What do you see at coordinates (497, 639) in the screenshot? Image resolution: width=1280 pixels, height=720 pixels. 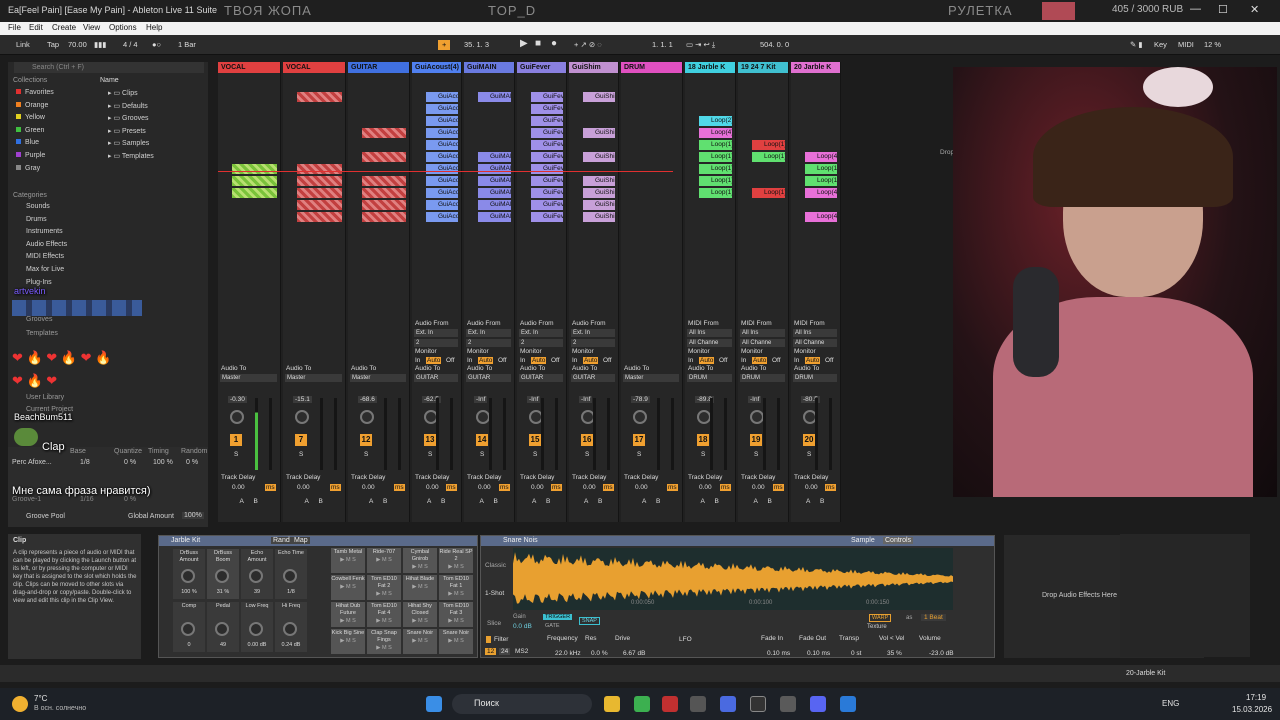 I see `filter-toggle: Filter` at bounding box center [497, 639].